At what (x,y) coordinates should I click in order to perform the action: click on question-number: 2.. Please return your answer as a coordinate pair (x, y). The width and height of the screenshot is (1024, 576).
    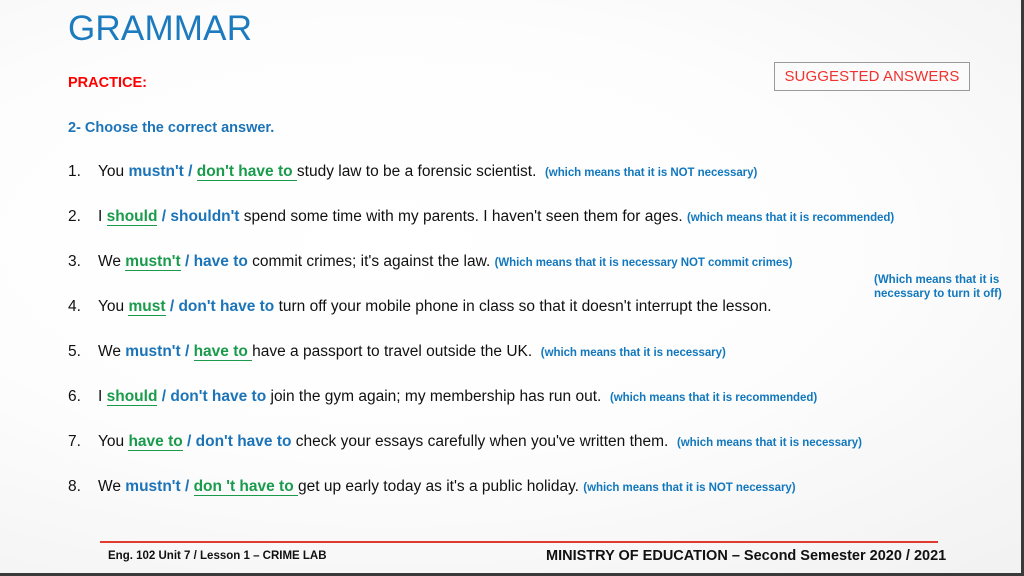
    Looking at the image, I should click on (74, 216).